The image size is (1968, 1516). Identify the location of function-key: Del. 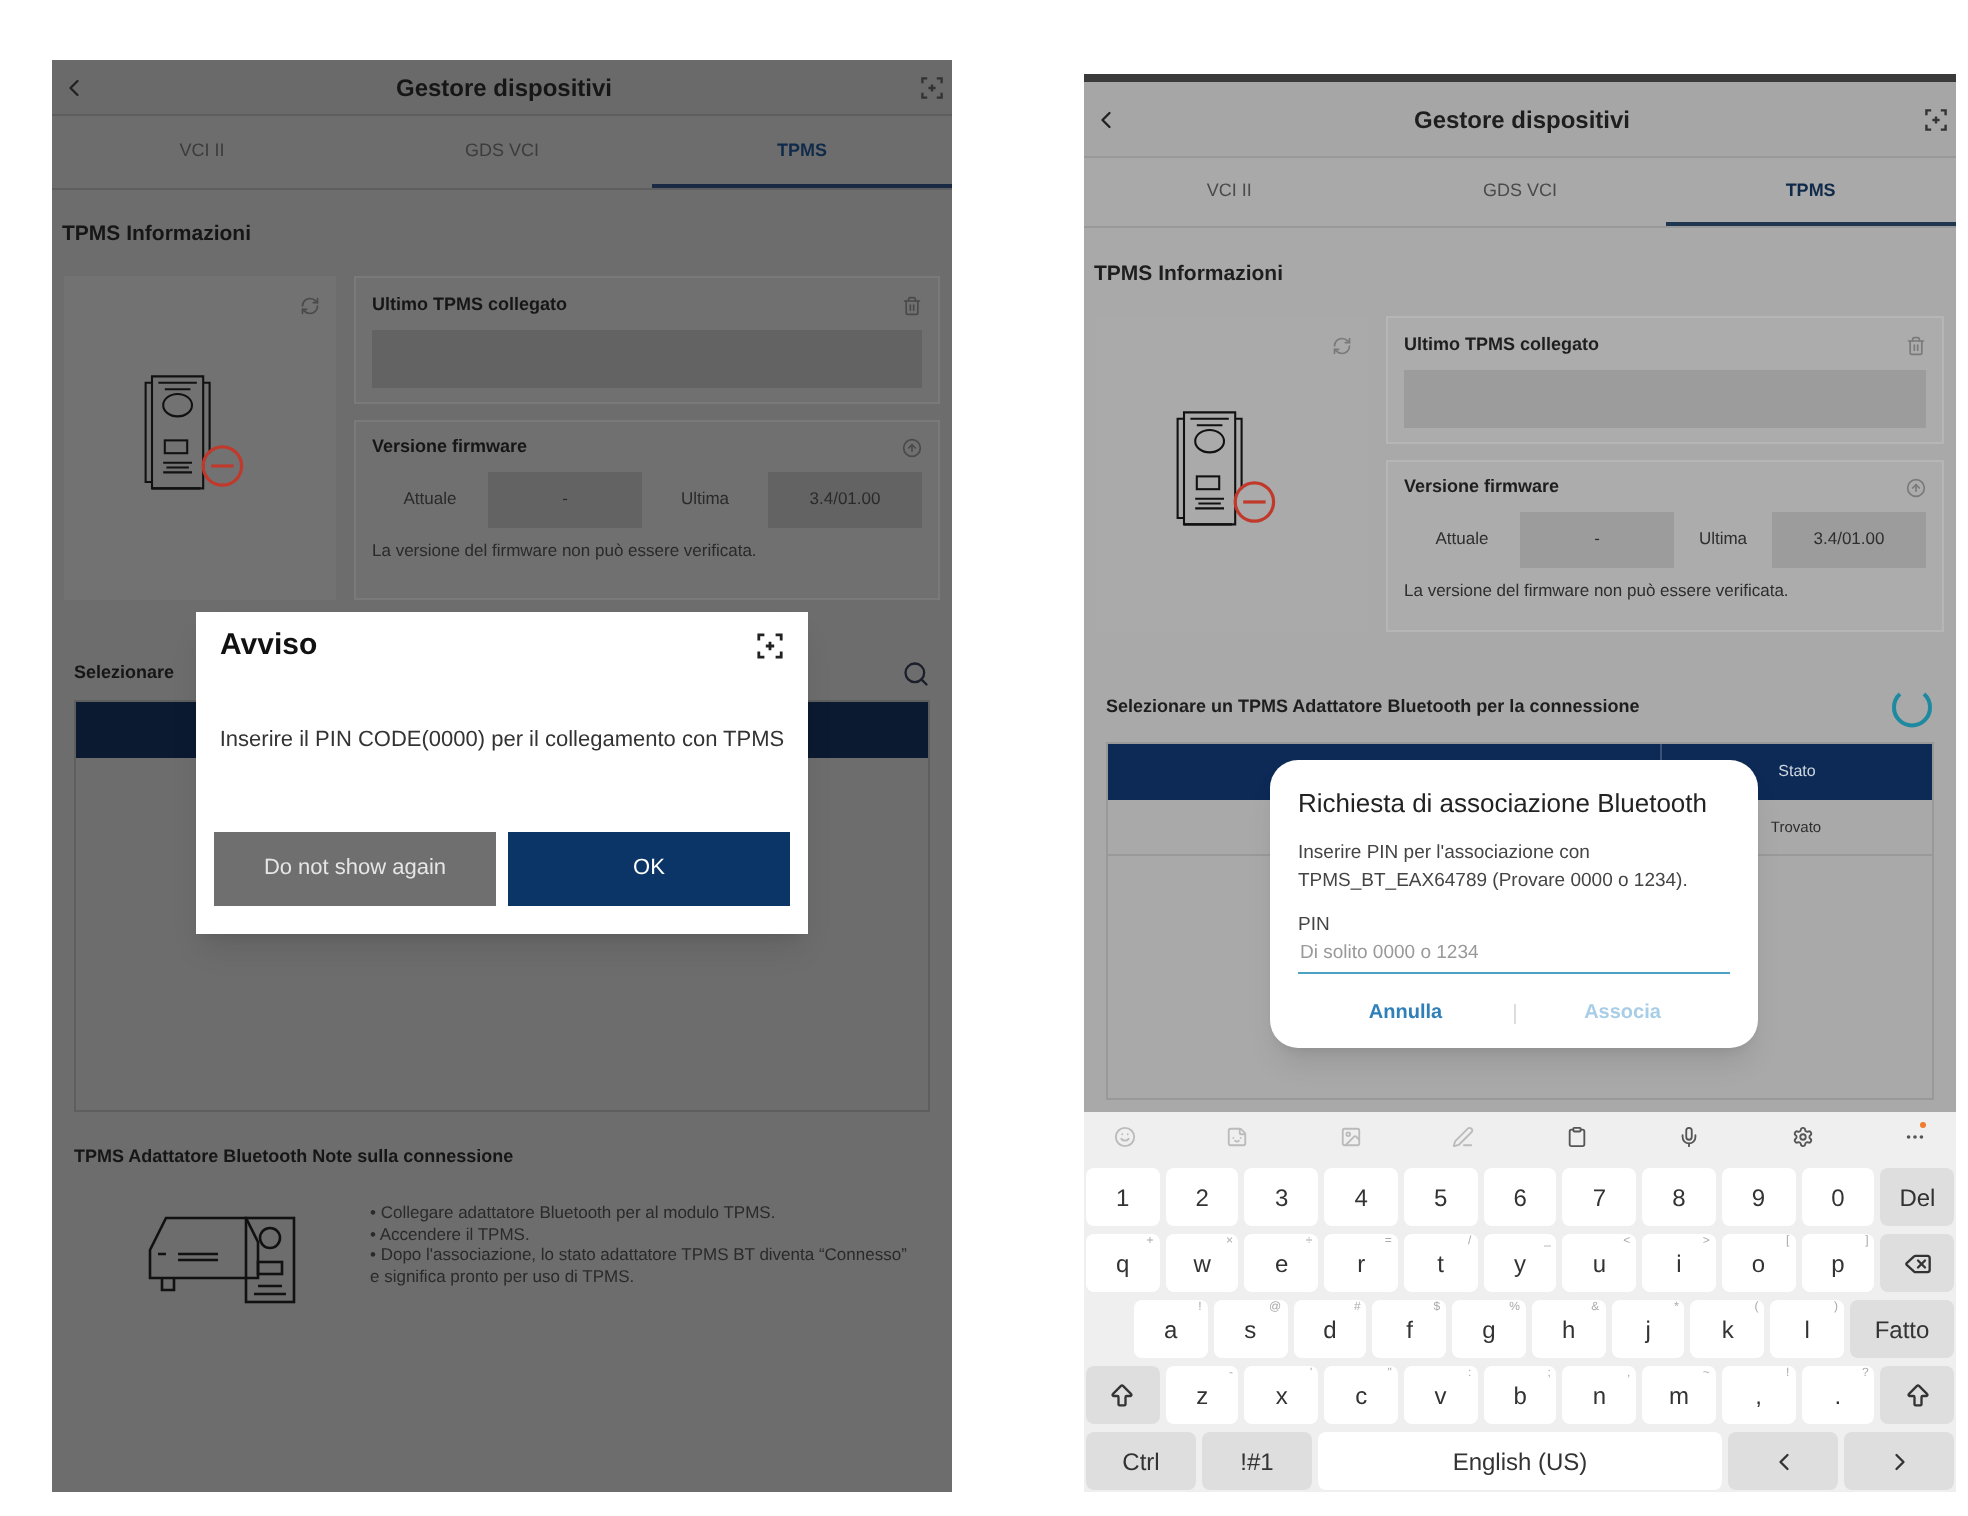
(1917, 1197).